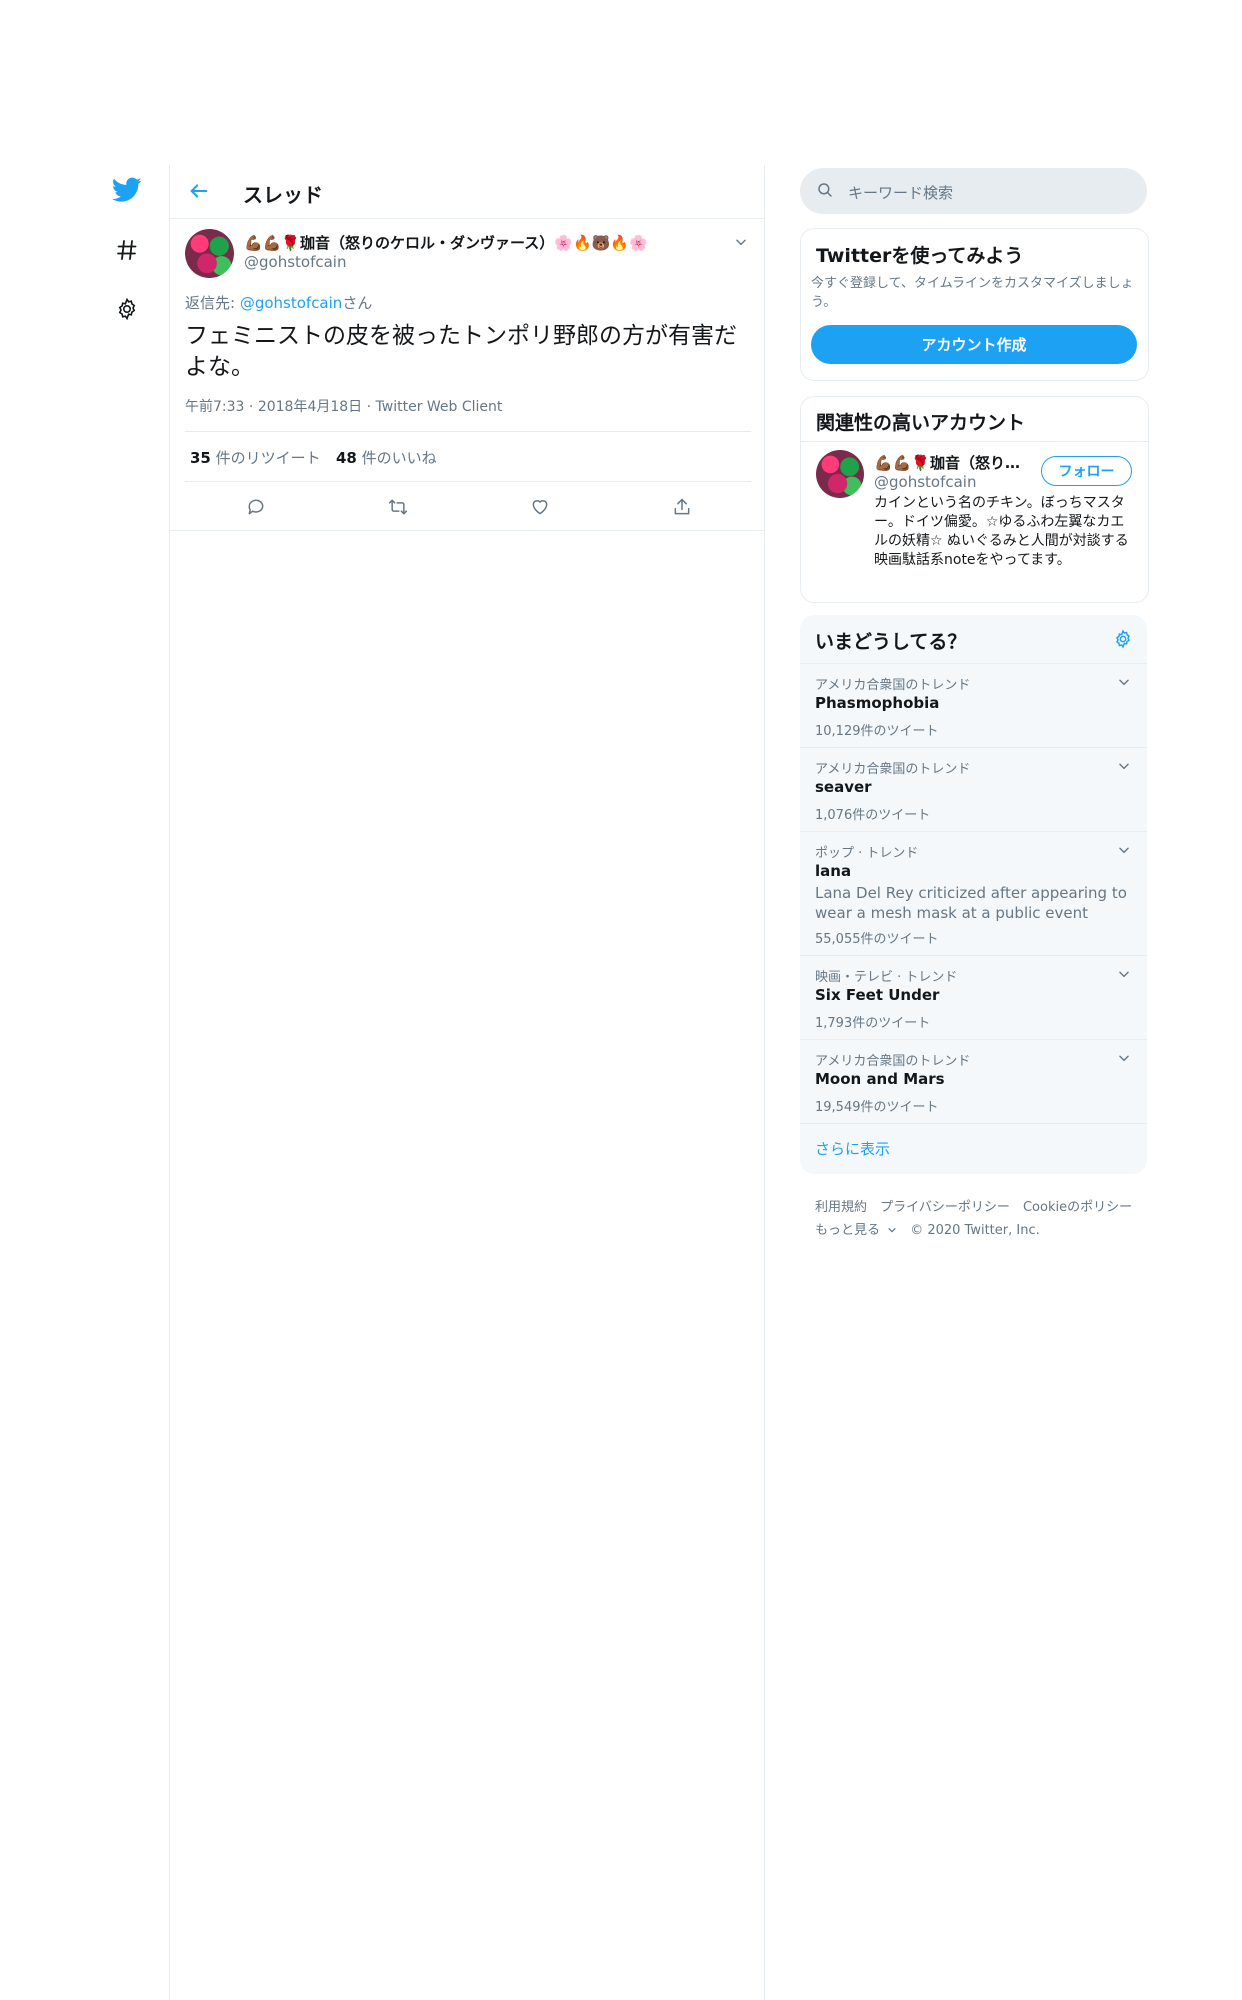 The width and height of the screenshot is (1242, 2000). What do you see at coordinates (877, 703) in the screenshot?
I see `trend-name: Phasmophobia` at bounding box center [877, 703].